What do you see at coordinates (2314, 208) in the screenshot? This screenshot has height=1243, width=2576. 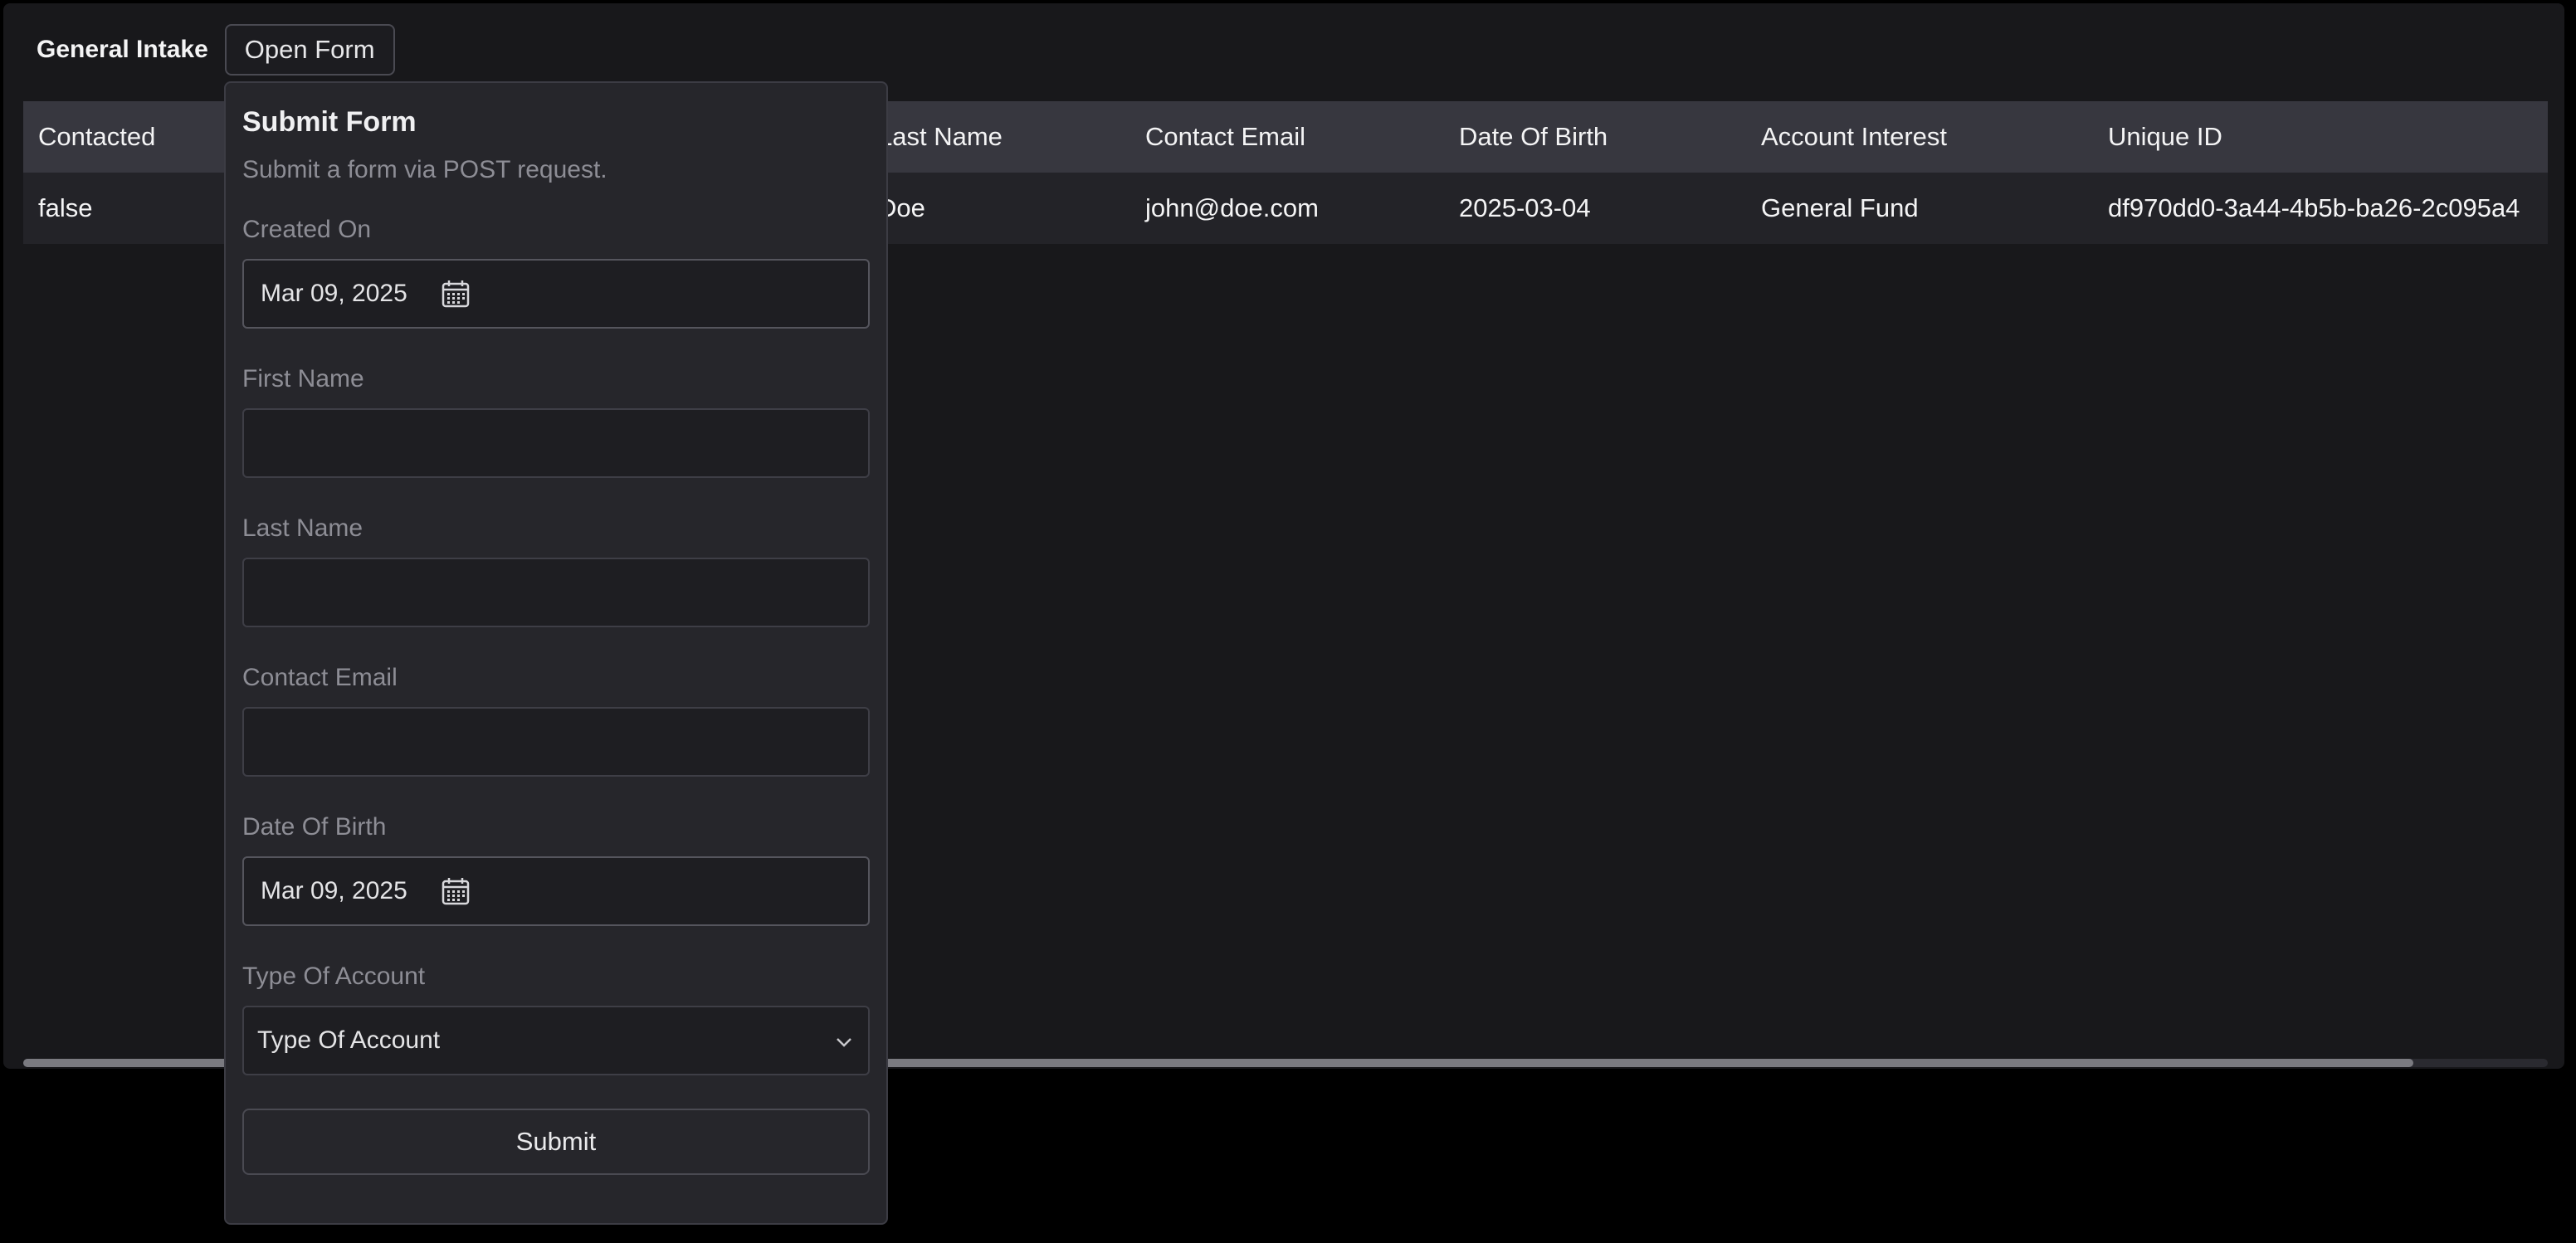 I see `cell-unique-id: df970dd0-3a44-4b5b-ba26-2c095a4` at bounding box center [2314, 208].